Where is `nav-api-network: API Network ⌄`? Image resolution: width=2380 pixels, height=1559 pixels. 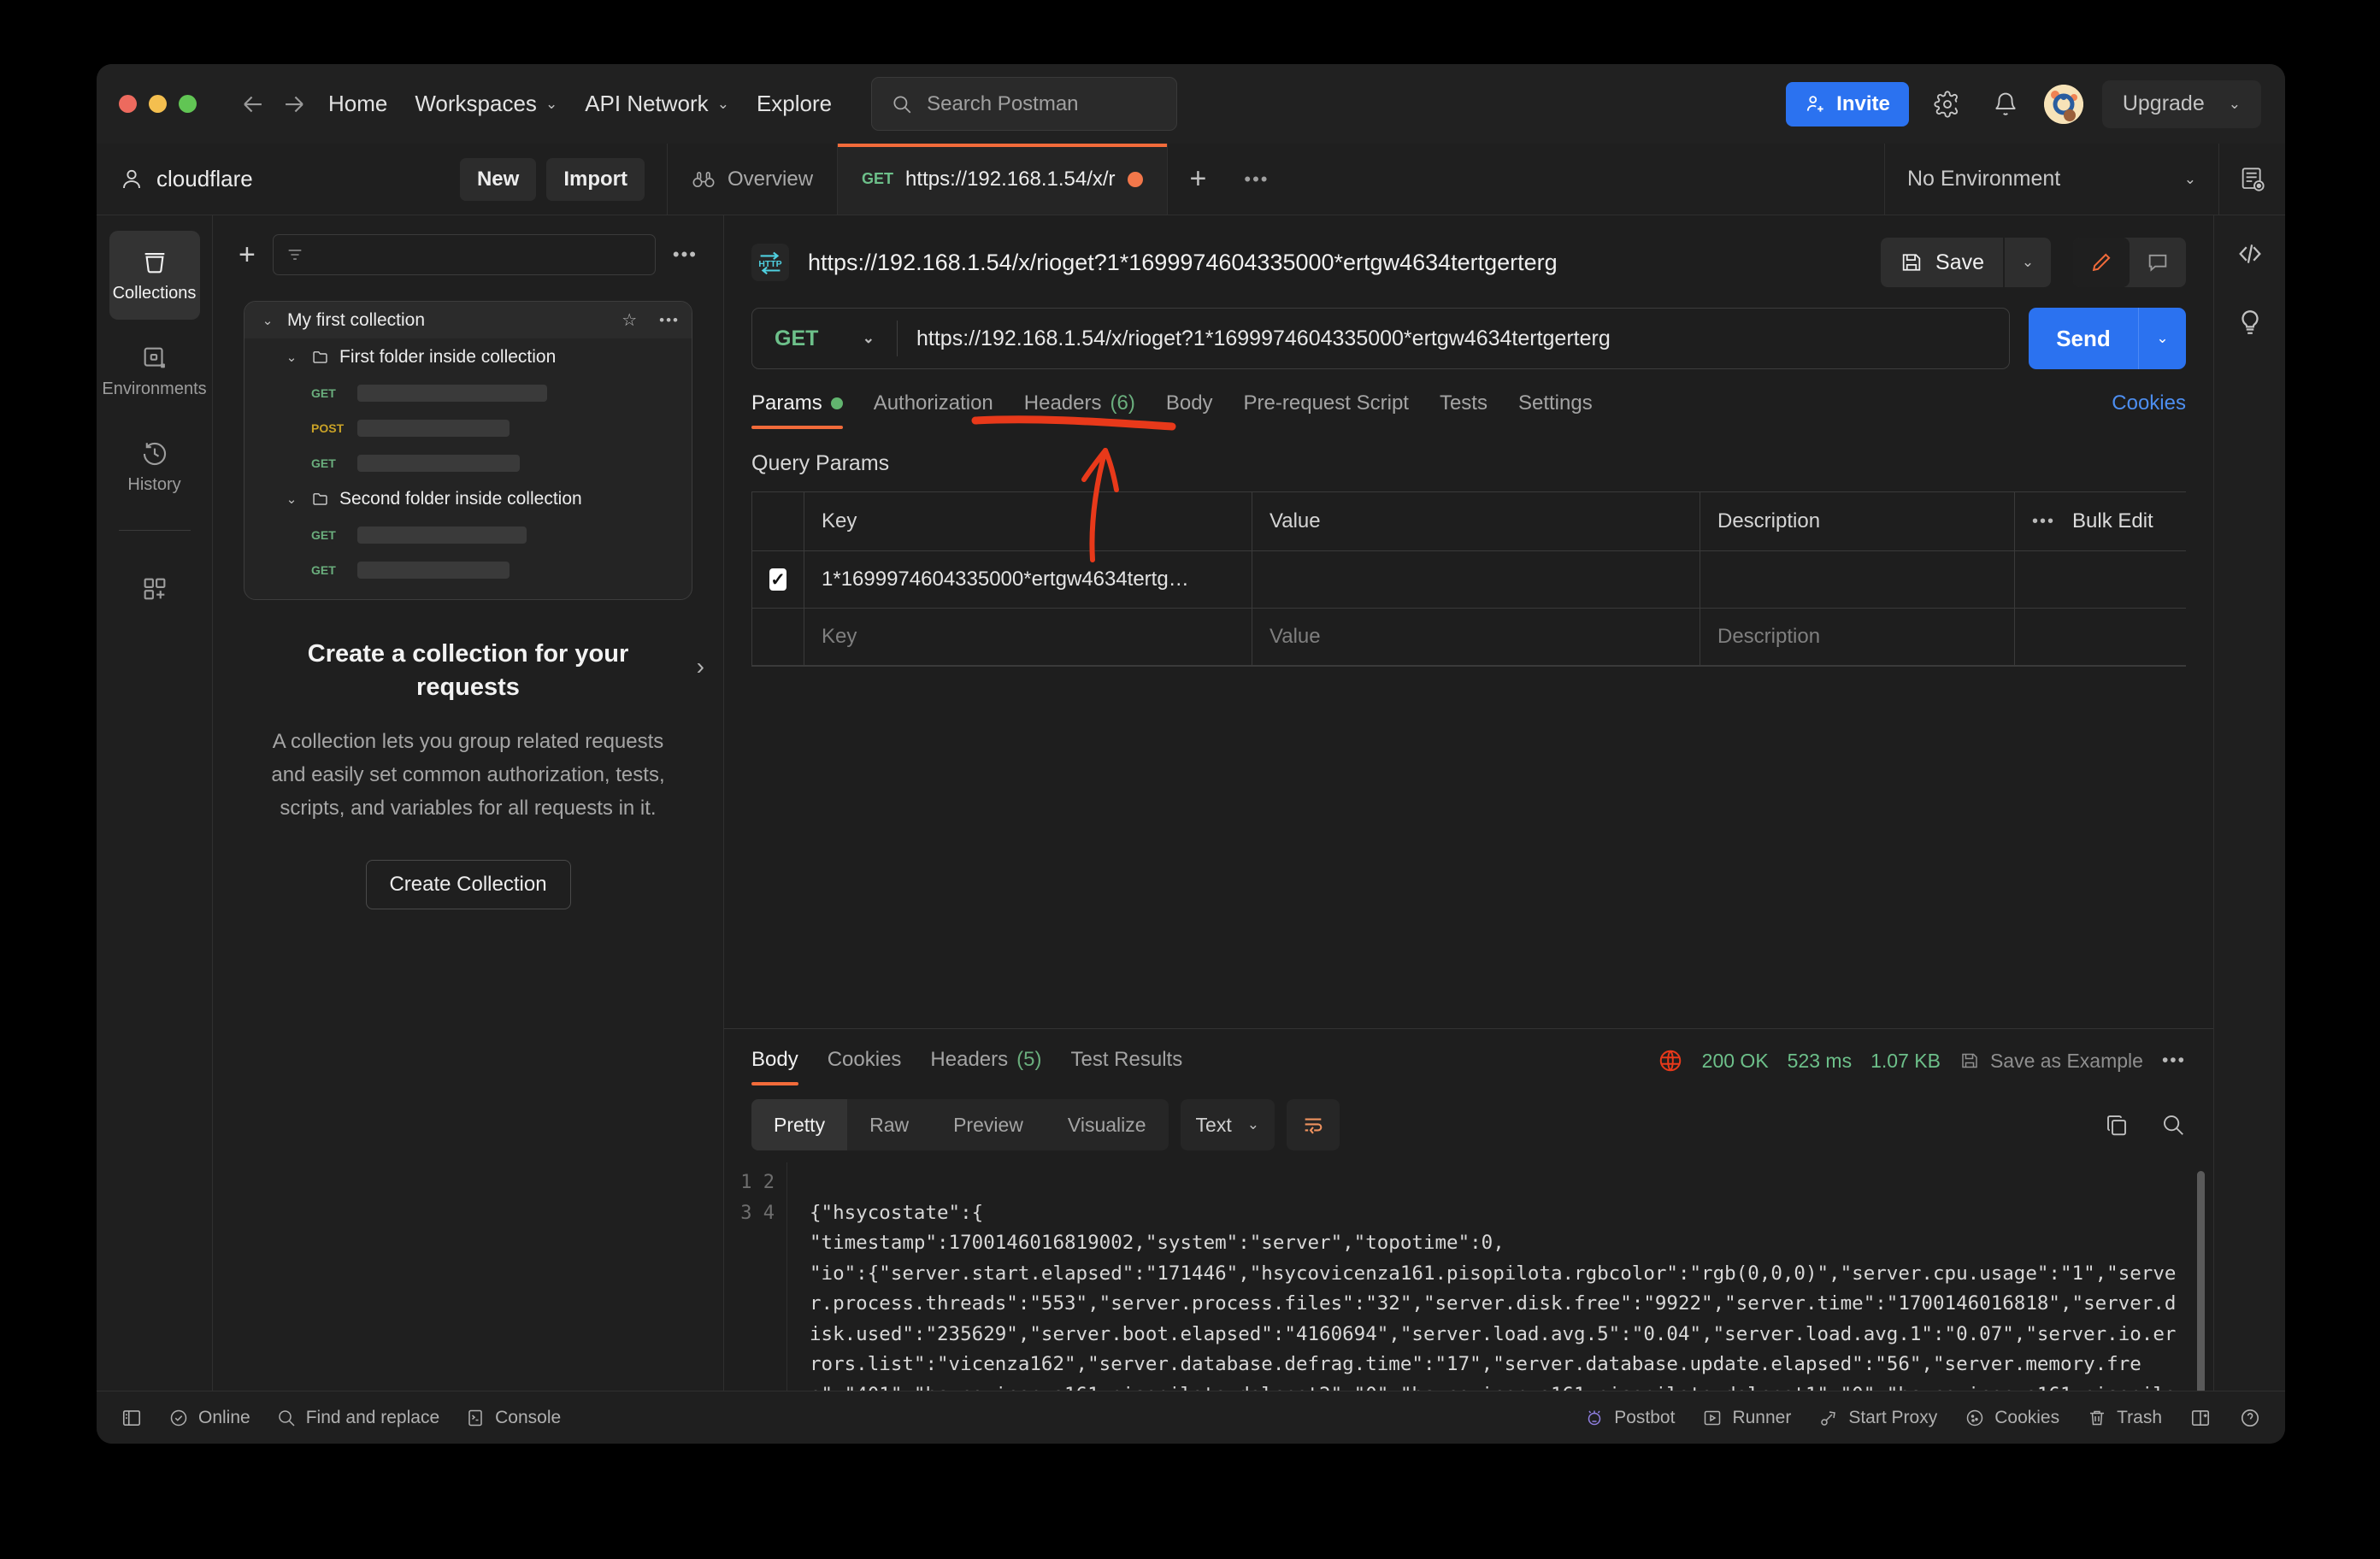
nav-api-network: API Network ⌄ is located at coordinates (657, 104).